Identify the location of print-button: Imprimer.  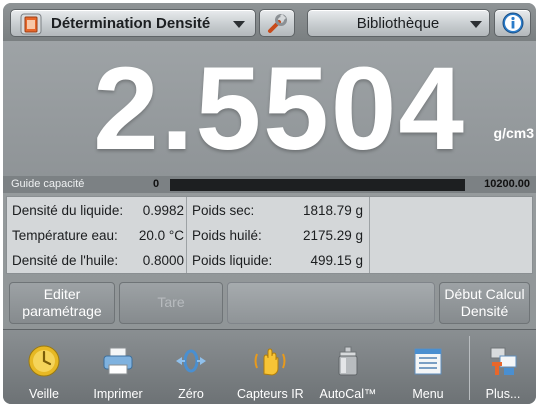
(118, 367).